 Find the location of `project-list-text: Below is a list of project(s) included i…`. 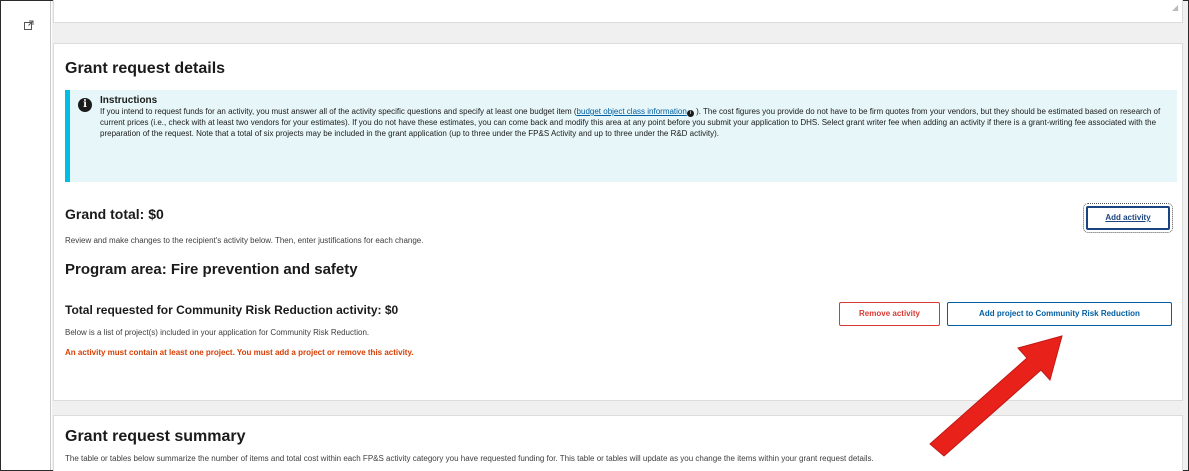

project-list-text: Below is a list of project(s) included i… is located at coordinates (217, 332).